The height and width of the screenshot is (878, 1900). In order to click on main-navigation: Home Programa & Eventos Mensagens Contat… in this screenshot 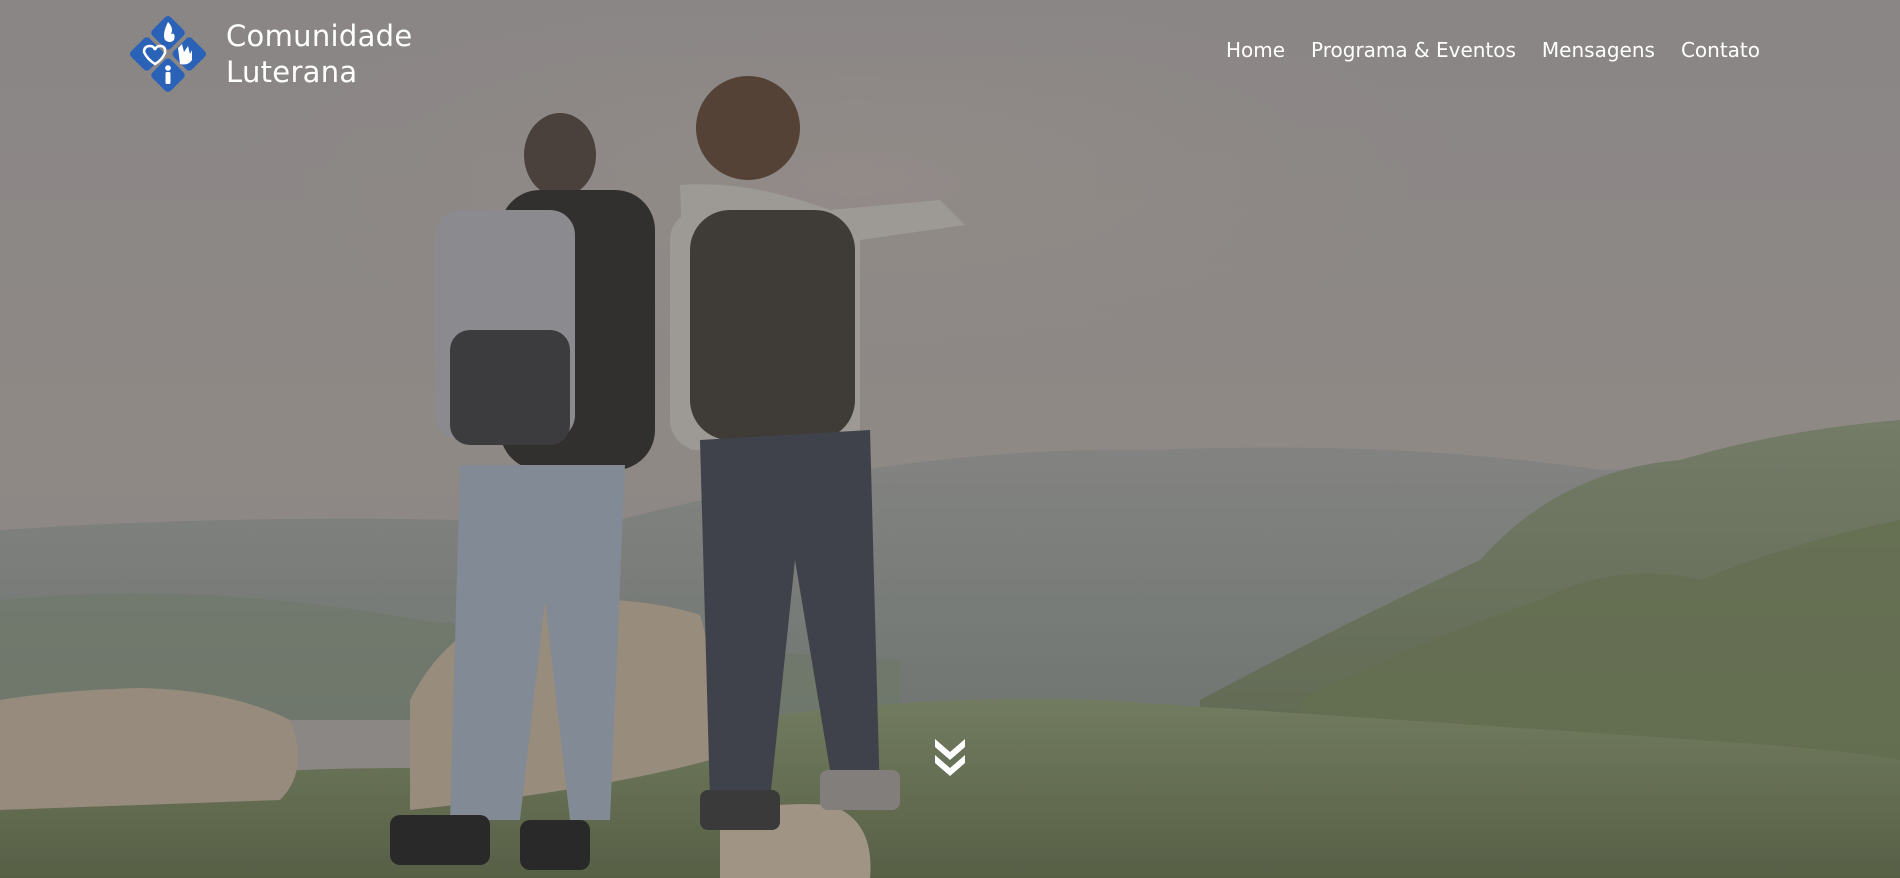, I will do `click(1493, 50)`.